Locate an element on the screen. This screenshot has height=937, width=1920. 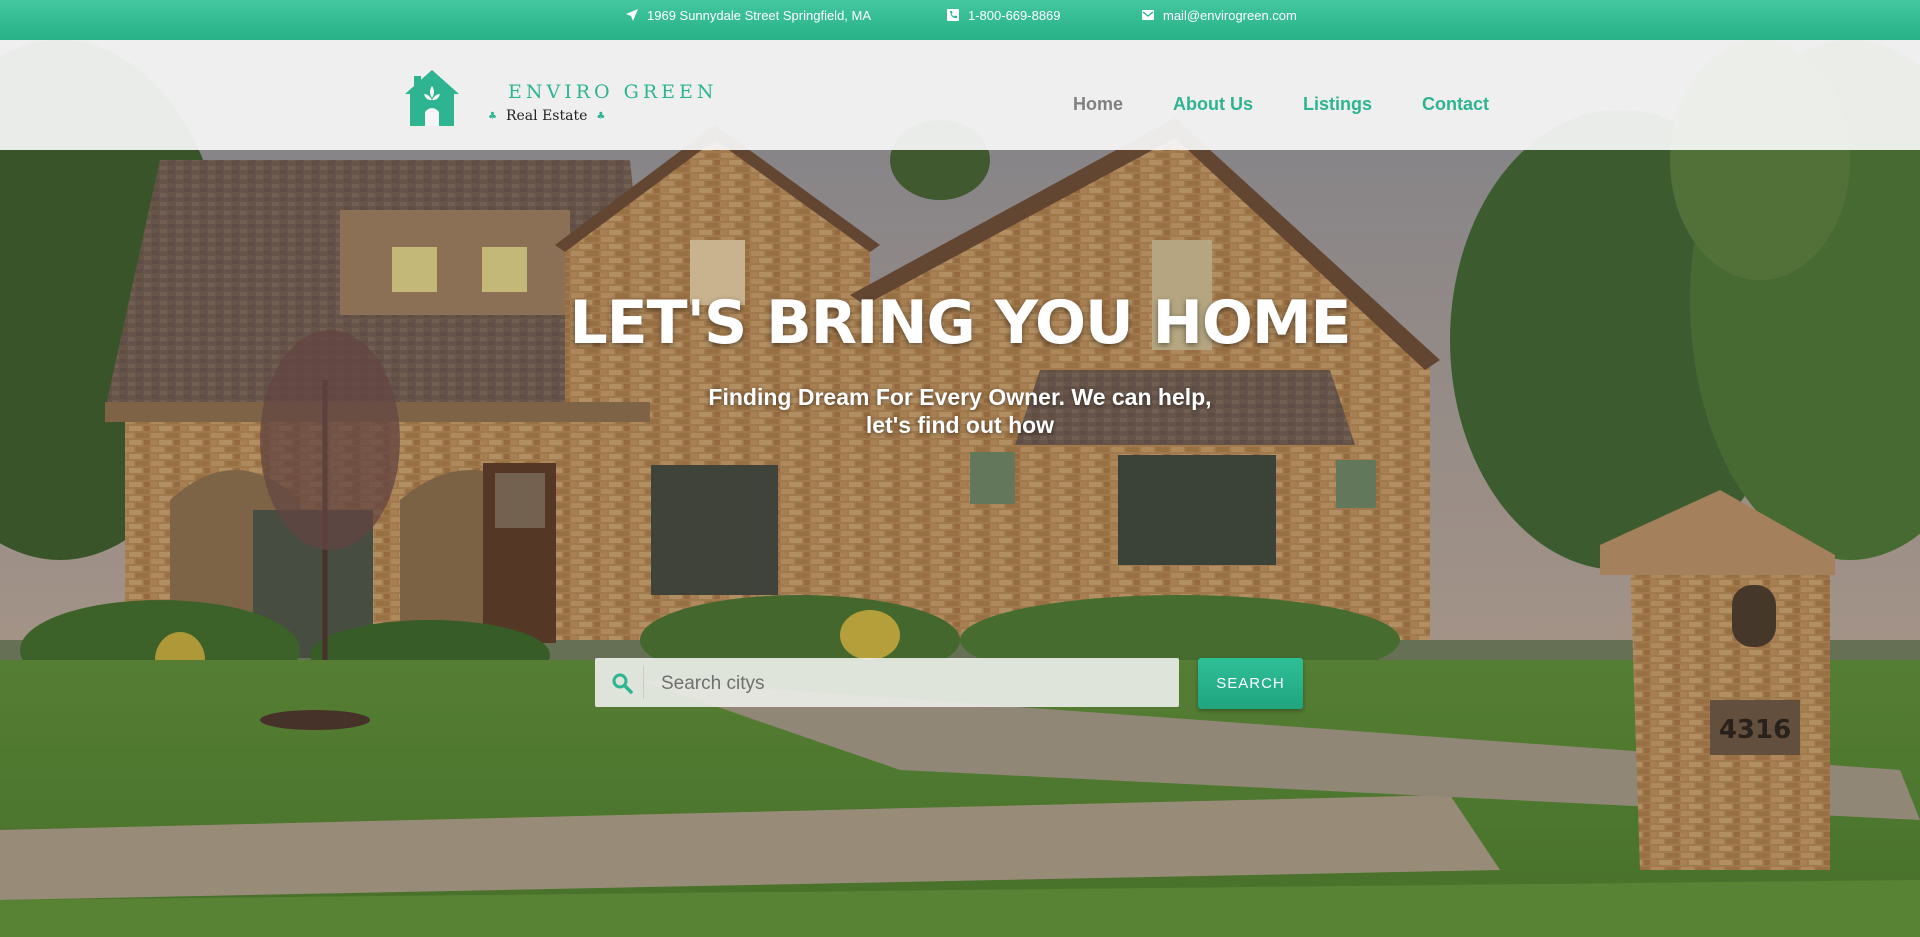
logo-subtitle: ♣ Real Estate ♣ is located at coordinates (546, 116).